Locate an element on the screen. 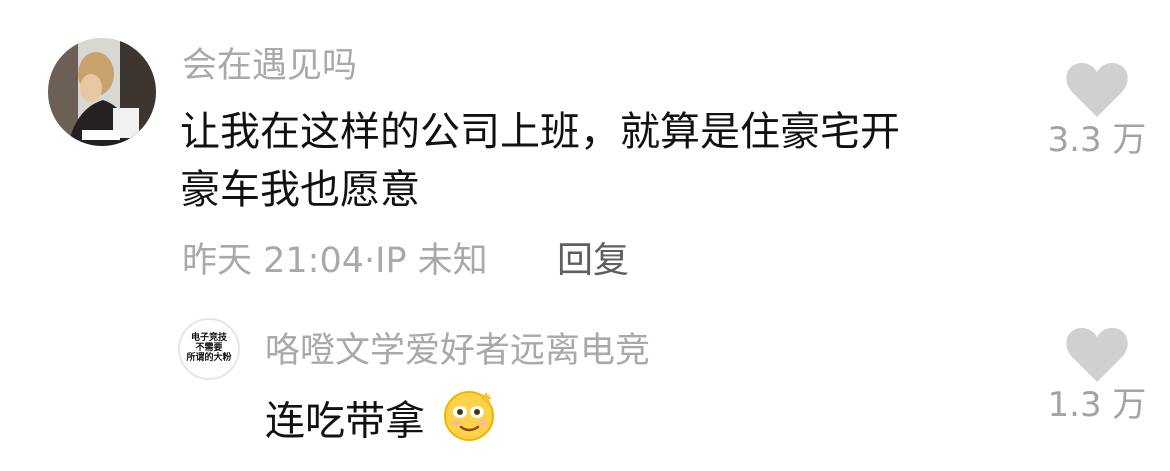 Image resolution: width=1170 pixels, height=471 pixels. avatar is located at coordinates (102, 92).